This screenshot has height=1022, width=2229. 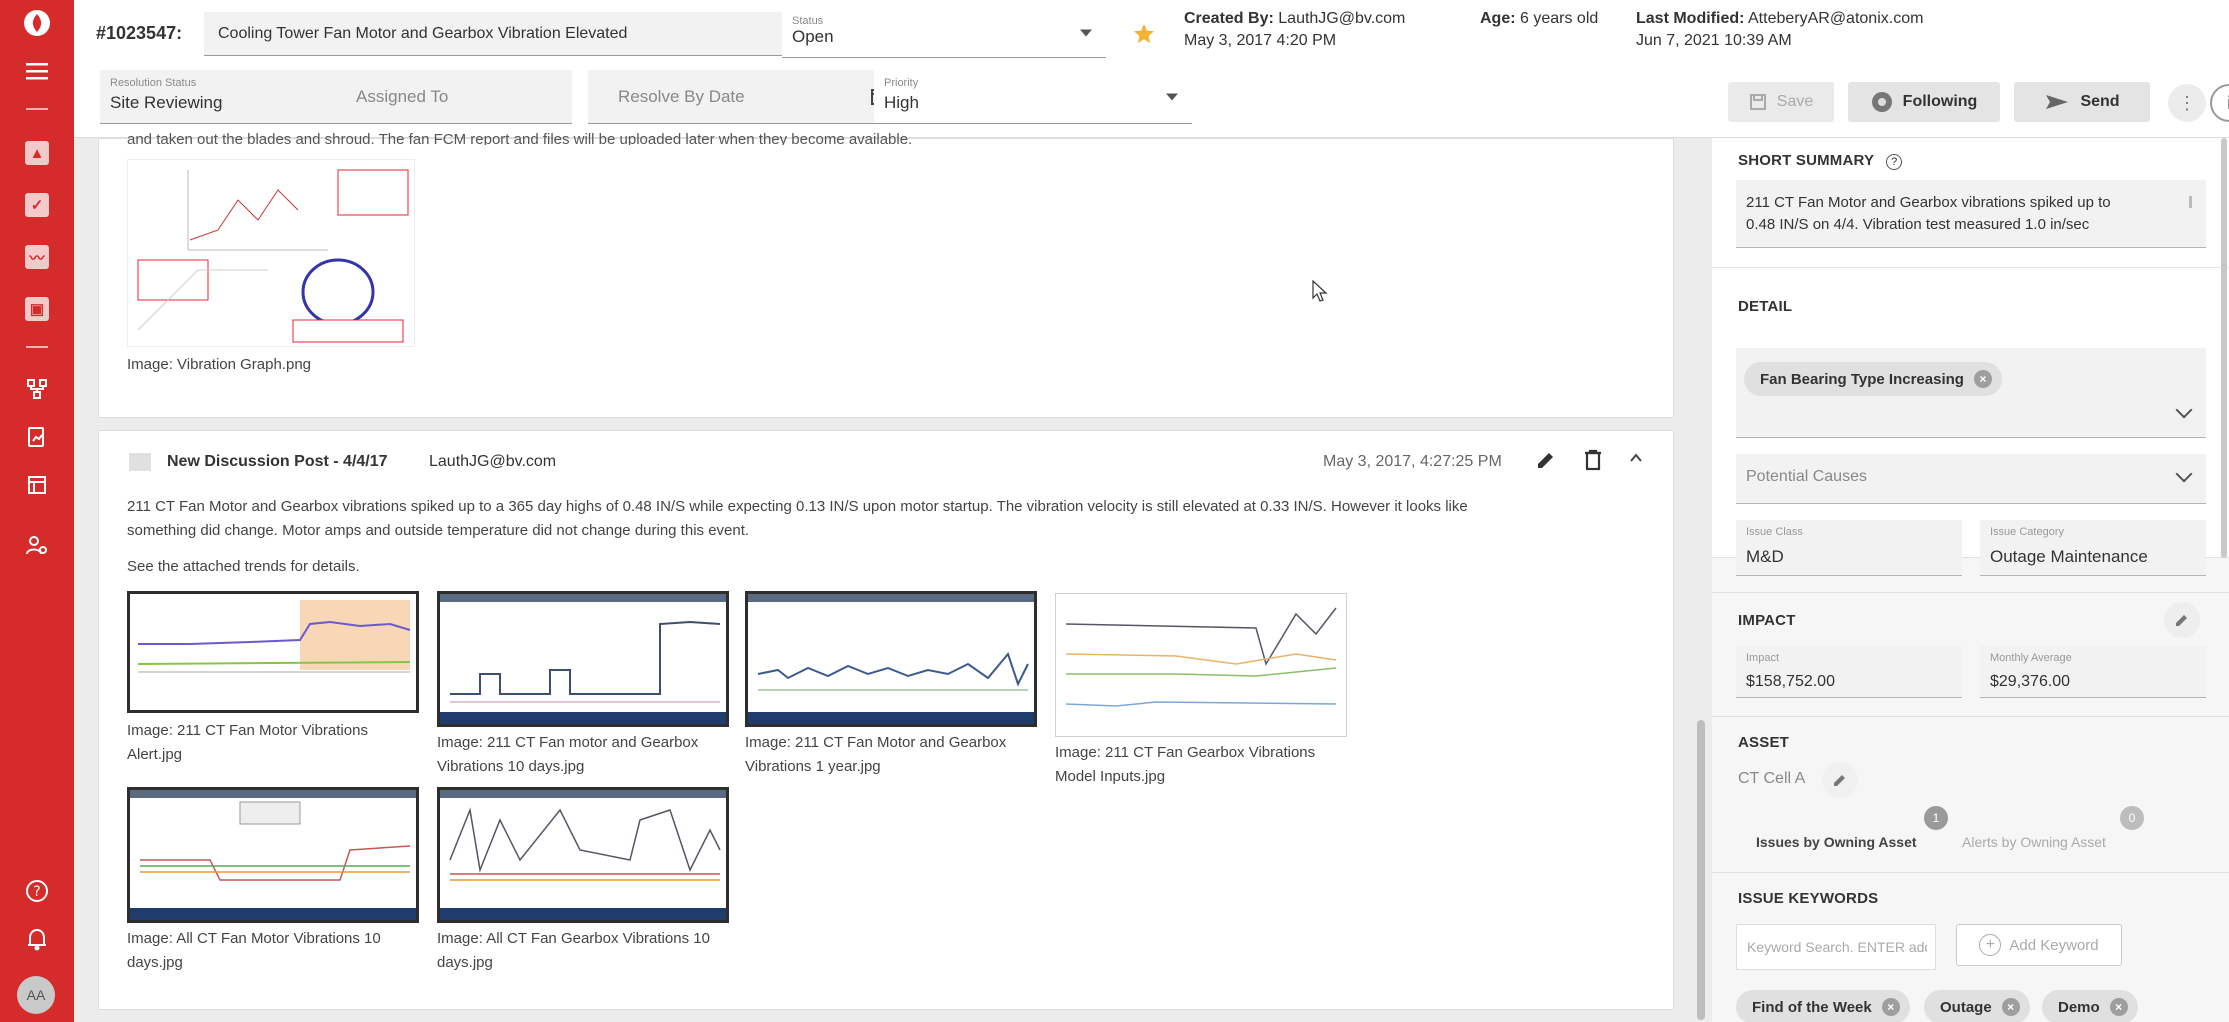 What do you see at coordinates (2182, 620) in the screenshot?
I see `edit-impact-icon` at bounding box center [2182, 620].